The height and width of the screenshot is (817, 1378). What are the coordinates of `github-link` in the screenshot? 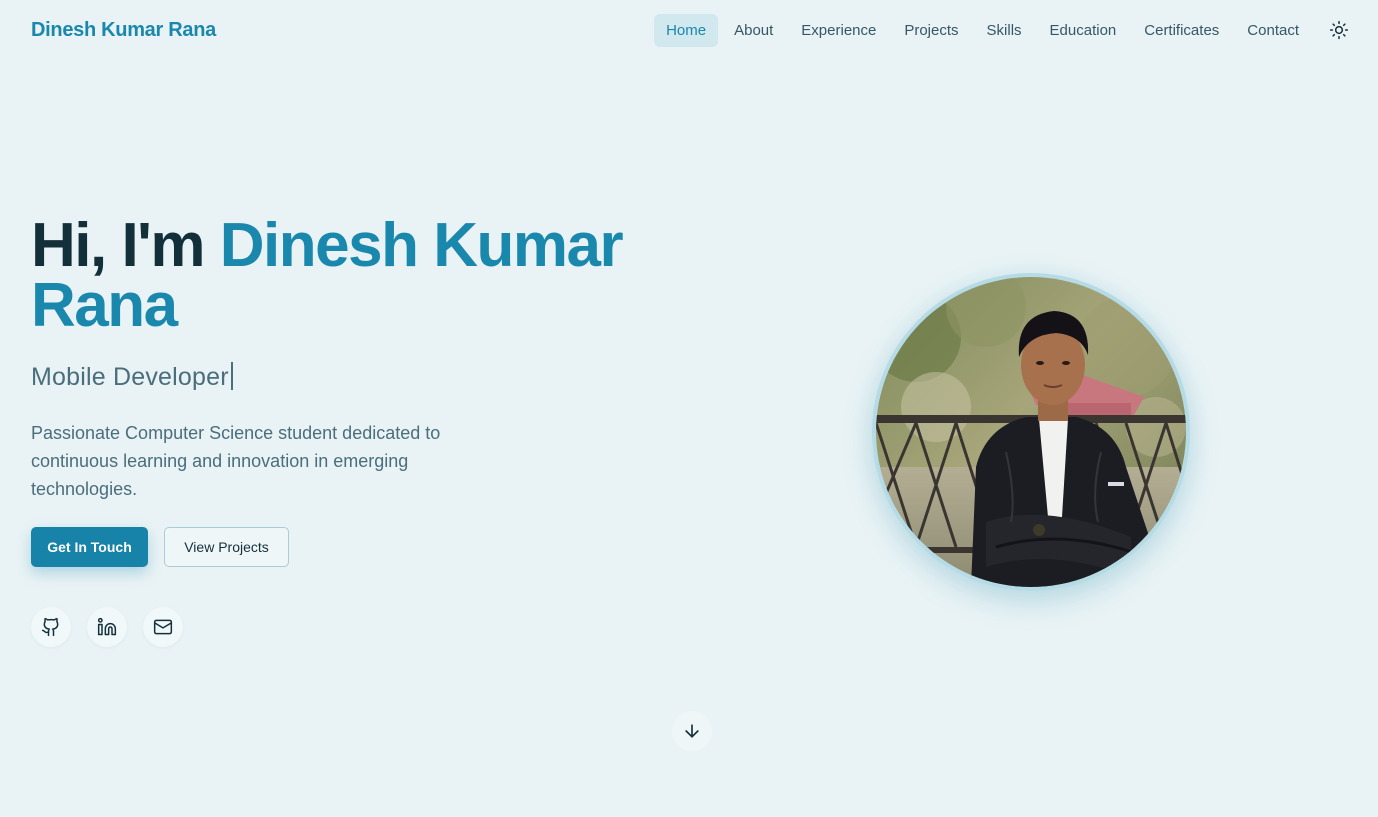 It's located at (51, 627).